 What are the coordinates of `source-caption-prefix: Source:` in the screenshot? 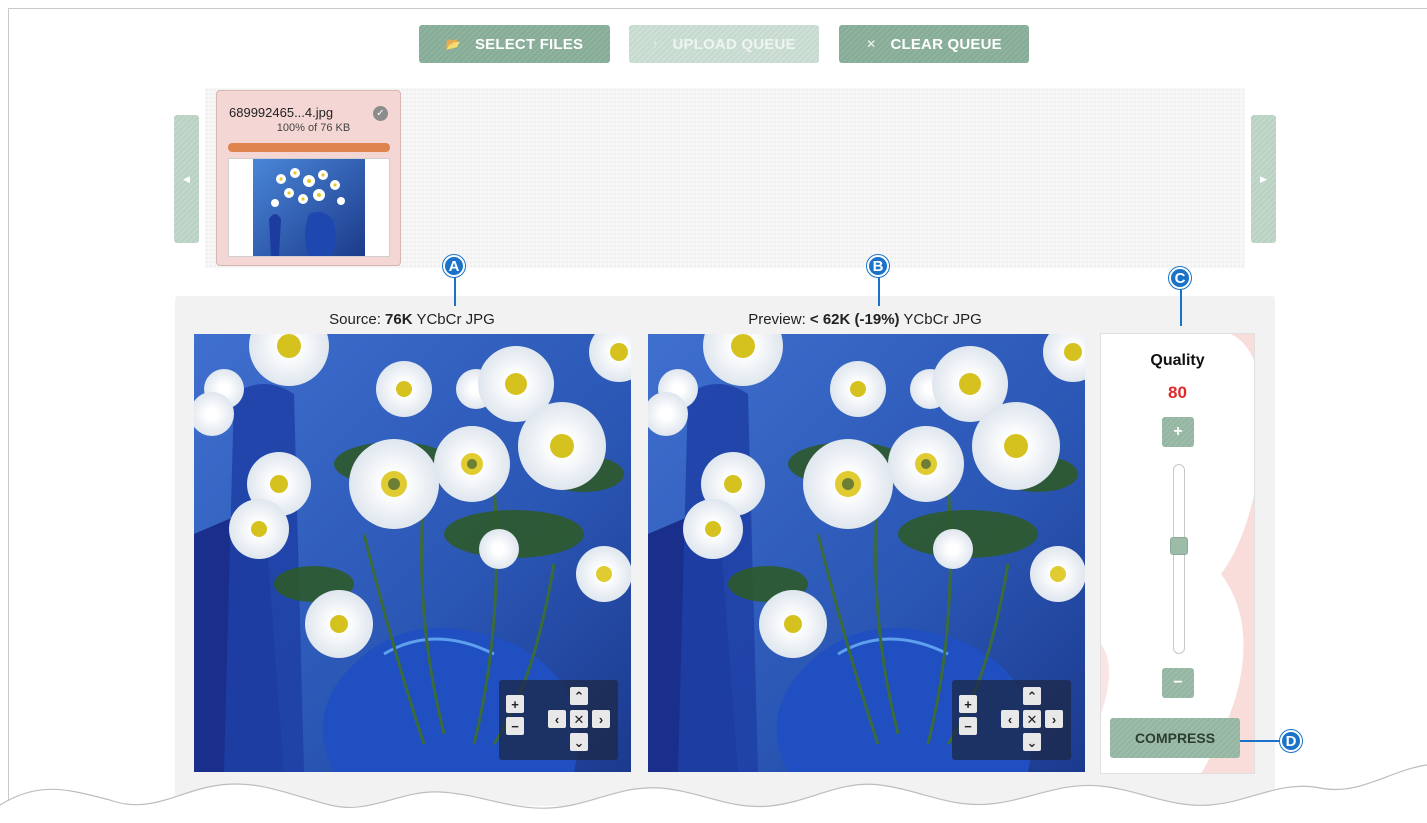 It's located at (357, 319).